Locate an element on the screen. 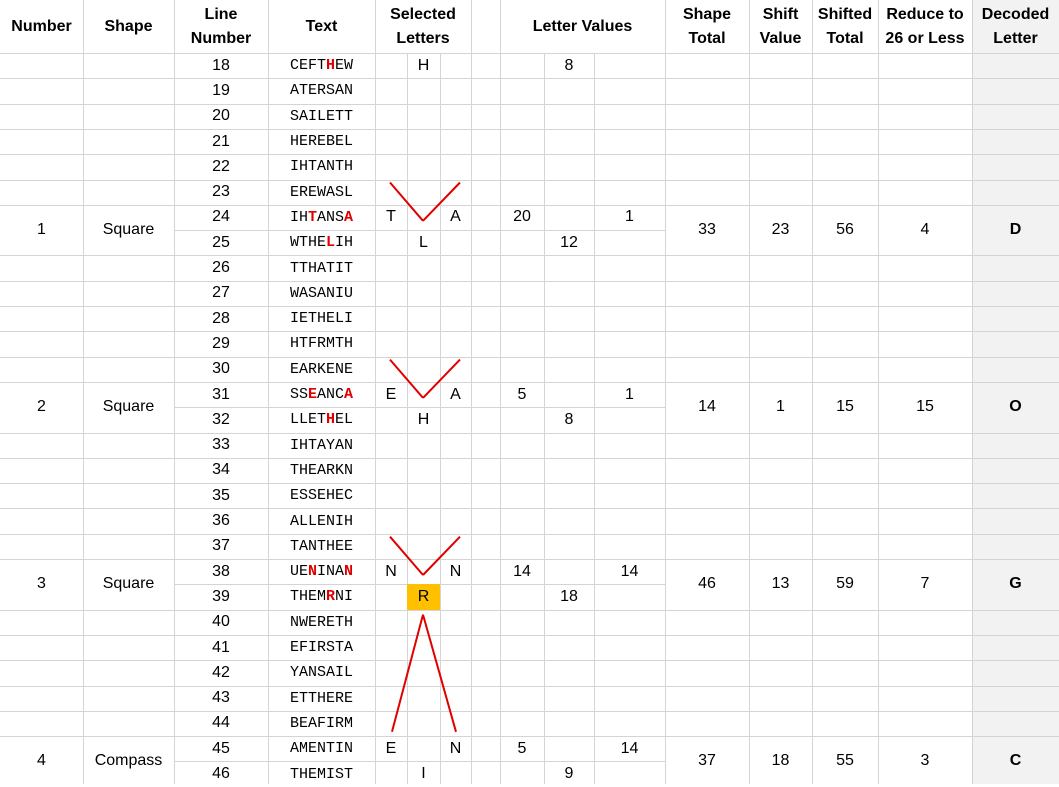 Image resolution: width=1059 pixels, height=787 pixels. square-v-lines-2-left is located at coordinates (406, 378).